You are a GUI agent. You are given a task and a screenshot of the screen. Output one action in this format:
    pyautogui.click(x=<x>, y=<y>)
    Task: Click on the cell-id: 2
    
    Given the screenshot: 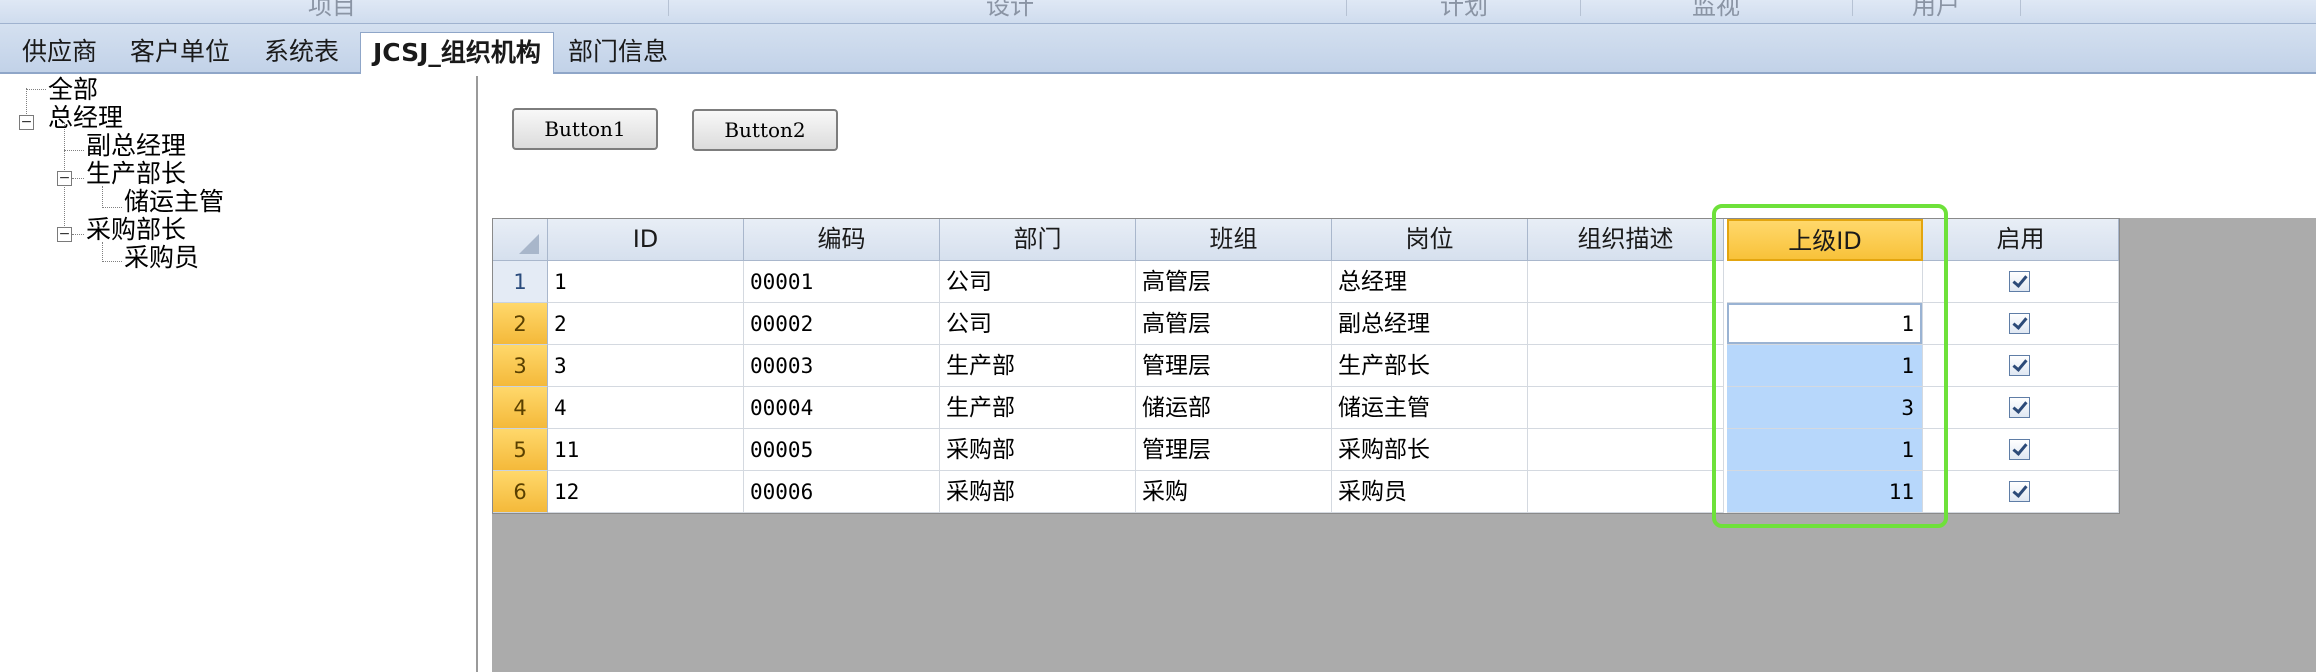 What is the action you would take?
    pyautogui.click(x=646, y=324)
    